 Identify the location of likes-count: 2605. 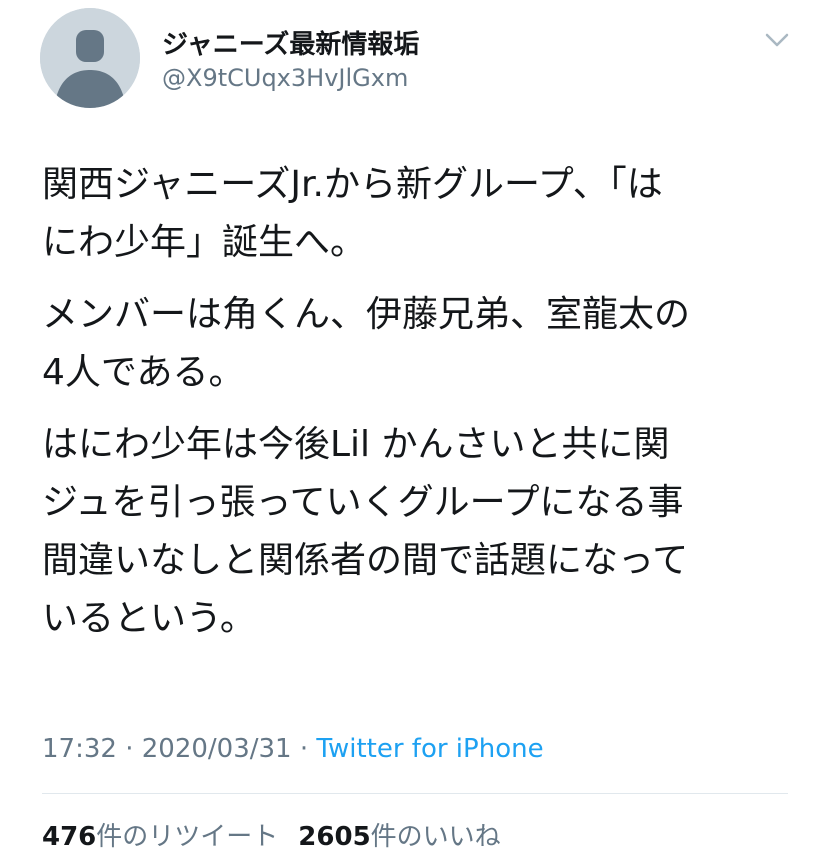
(334, 837).